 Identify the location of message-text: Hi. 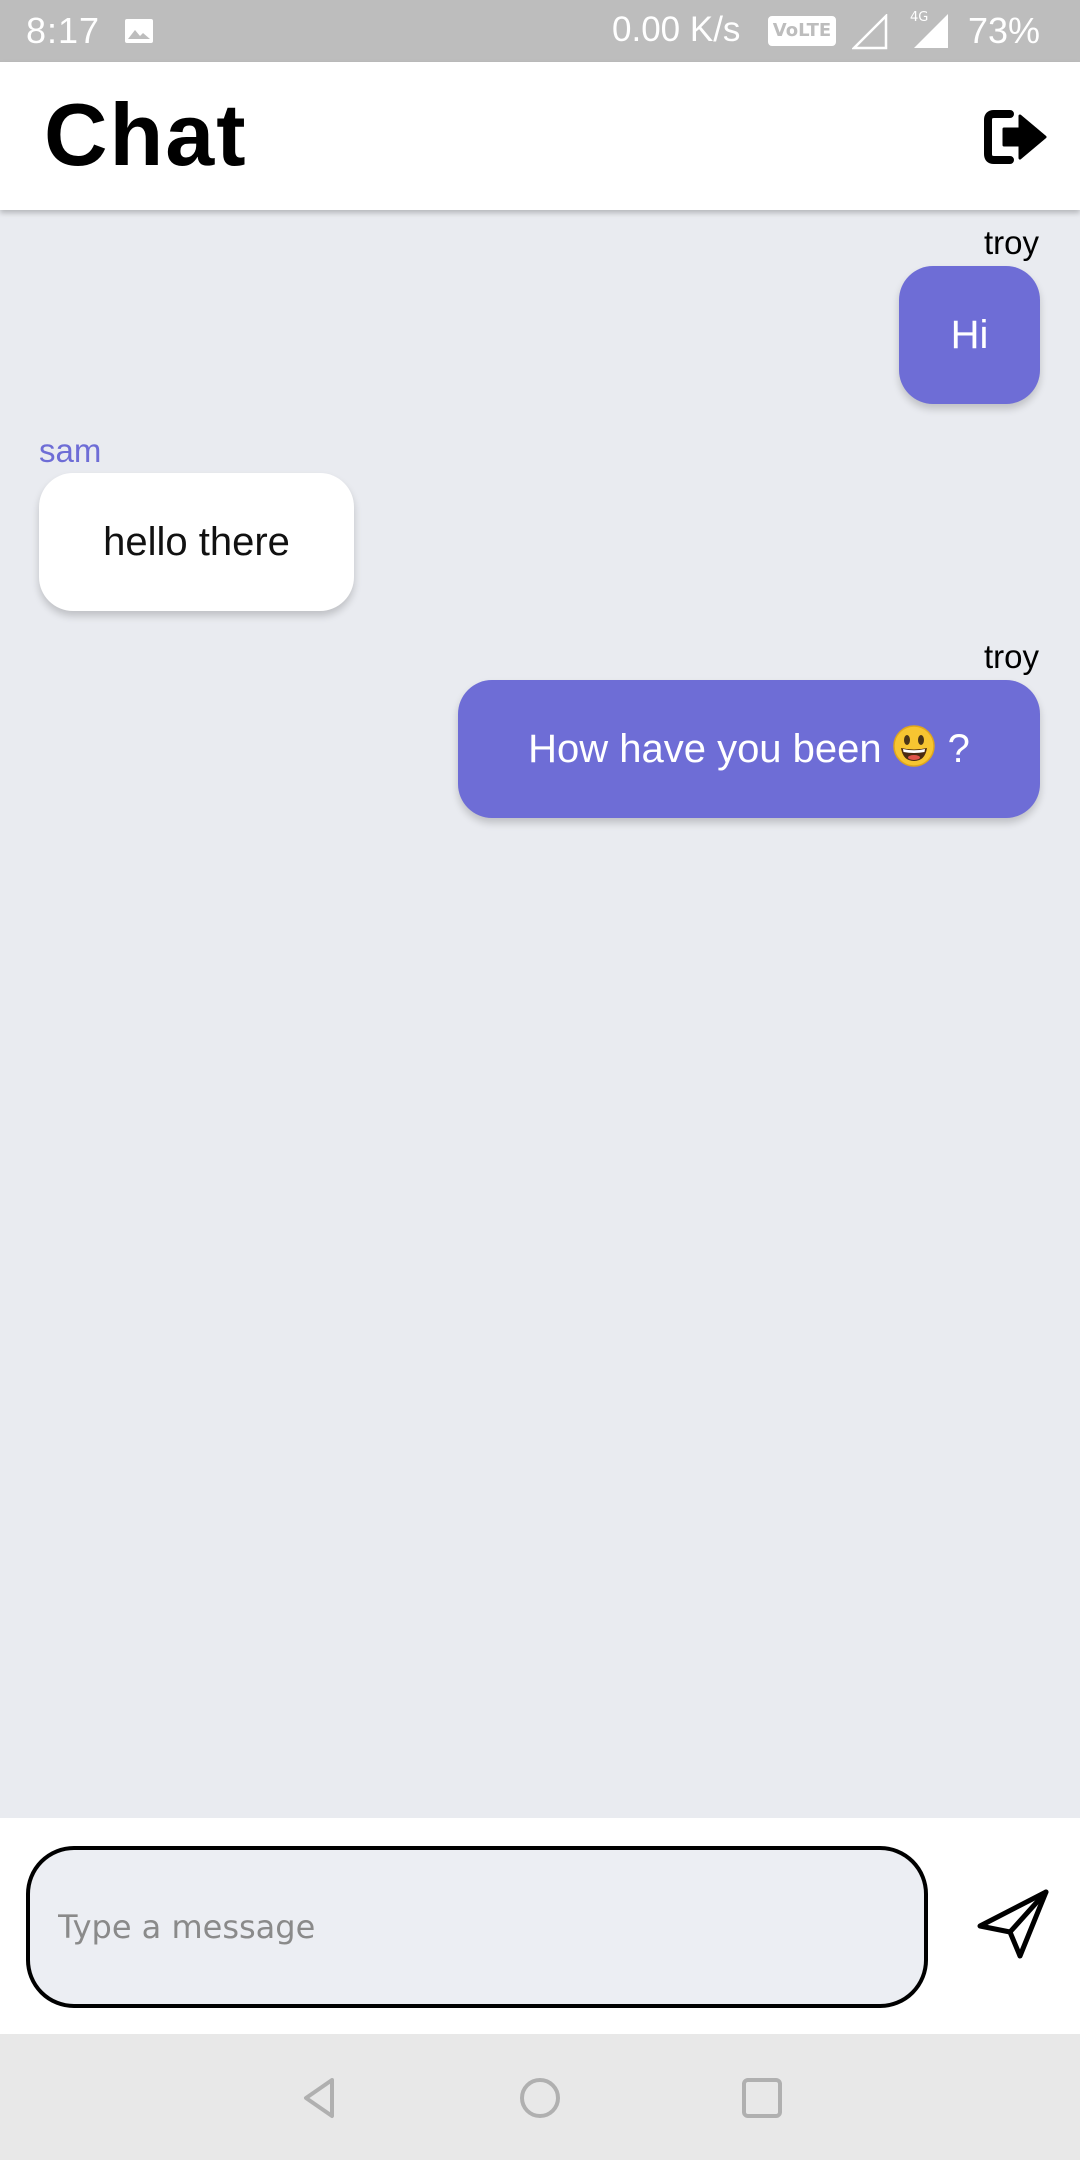
(969, 334).